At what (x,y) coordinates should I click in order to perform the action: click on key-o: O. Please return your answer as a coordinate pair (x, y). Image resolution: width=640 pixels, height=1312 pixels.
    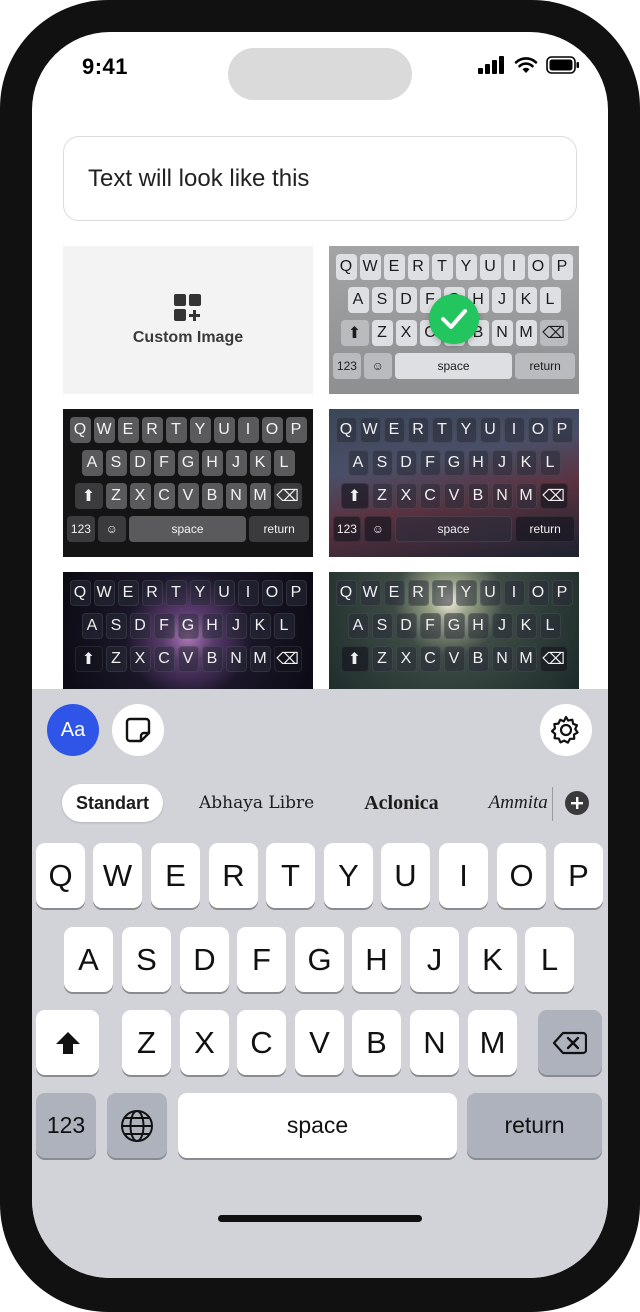
    Looking at the image, I should click on (521, 875).